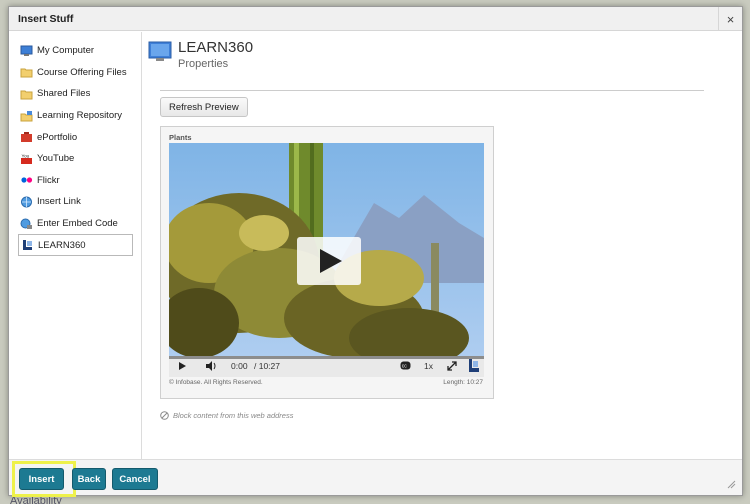 The image size is (750, 504). I want to click on learn360-icon, so click(27, 245).